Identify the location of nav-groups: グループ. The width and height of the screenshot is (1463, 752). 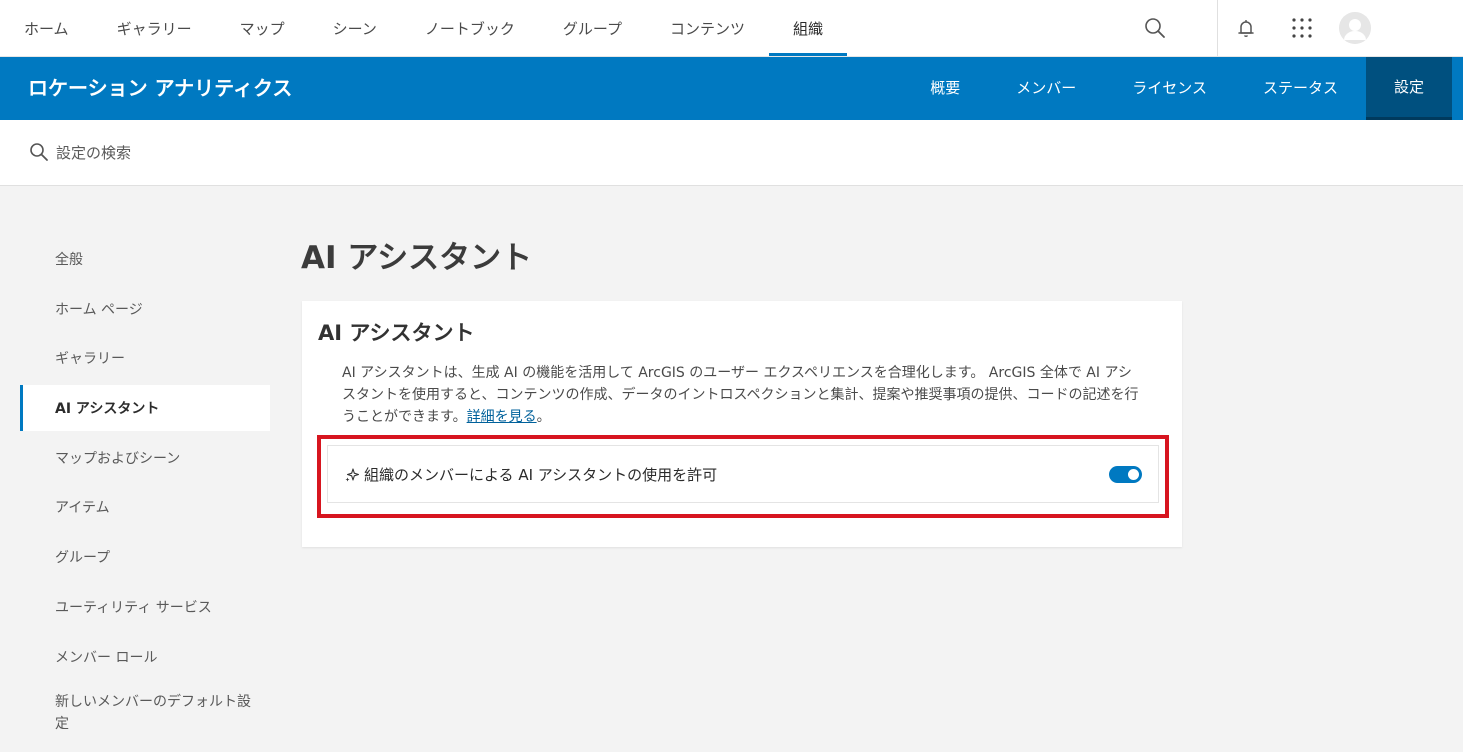
(592, 28).